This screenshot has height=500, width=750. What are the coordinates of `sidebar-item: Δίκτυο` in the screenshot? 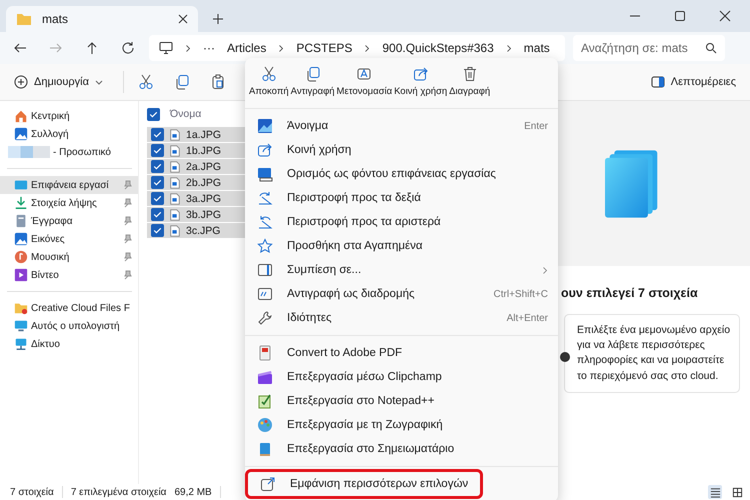 It's located at (69, 344).